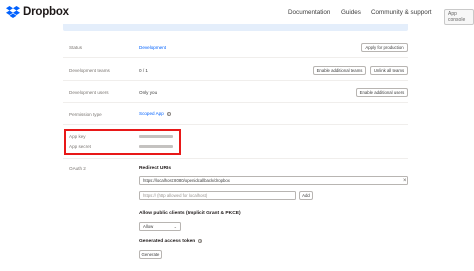 The width and height of the screenshot is (474, 271). What do you see at coordinates (153, 47) in the screenshot?
I see `status-value: Development` at bounding box center [153, 47].